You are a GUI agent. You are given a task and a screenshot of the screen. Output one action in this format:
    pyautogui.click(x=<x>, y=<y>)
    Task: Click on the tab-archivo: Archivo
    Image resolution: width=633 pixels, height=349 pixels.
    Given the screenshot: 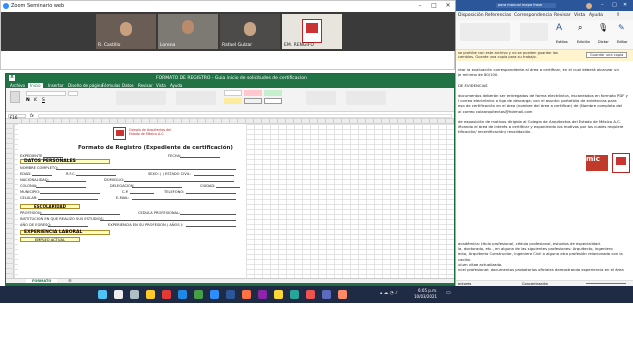 What is the action you would take?
    pyautogui.click(x=17, y=85)
    